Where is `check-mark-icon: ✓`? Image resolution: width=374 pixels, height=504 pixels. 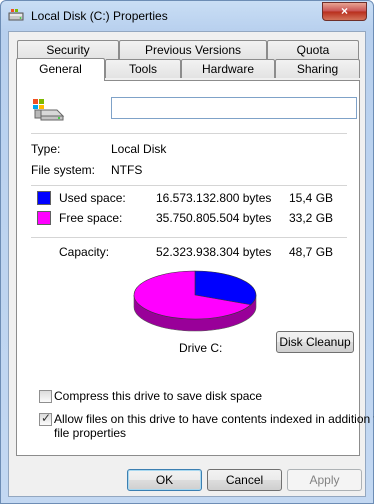 check-mark-icon: ✓ is located at coordinates (46, 418).